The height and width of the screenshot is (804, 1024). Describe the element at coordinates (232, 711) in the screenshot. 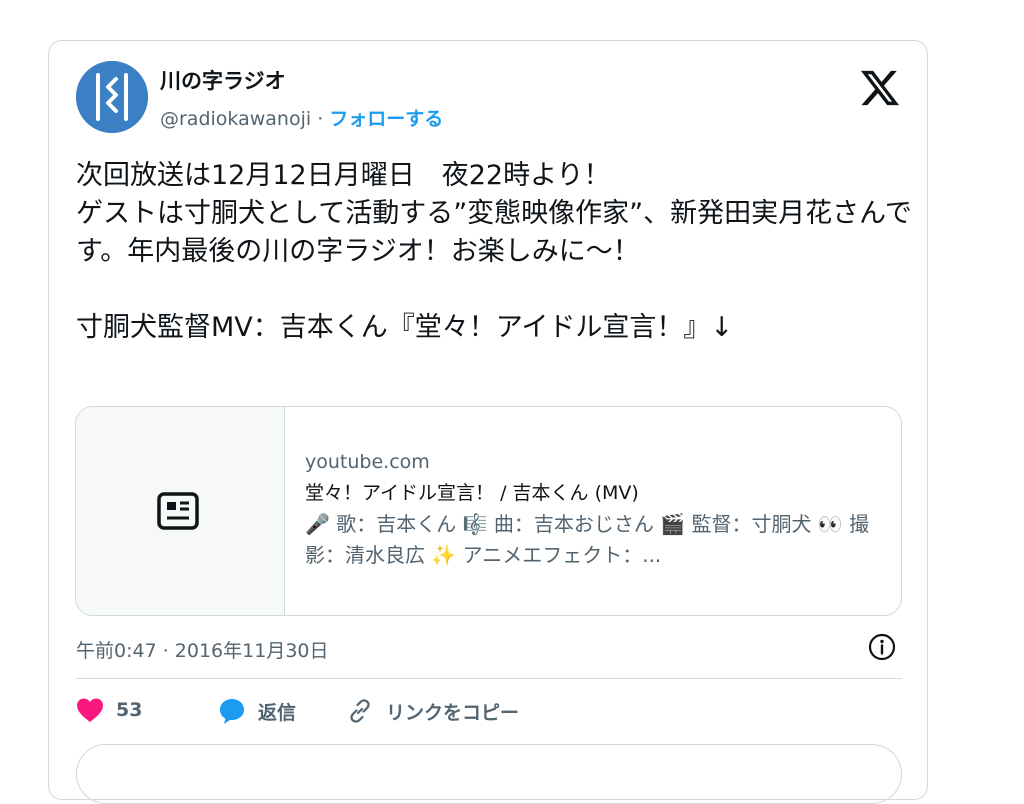

I see `speech-bubble-icon` at that location.